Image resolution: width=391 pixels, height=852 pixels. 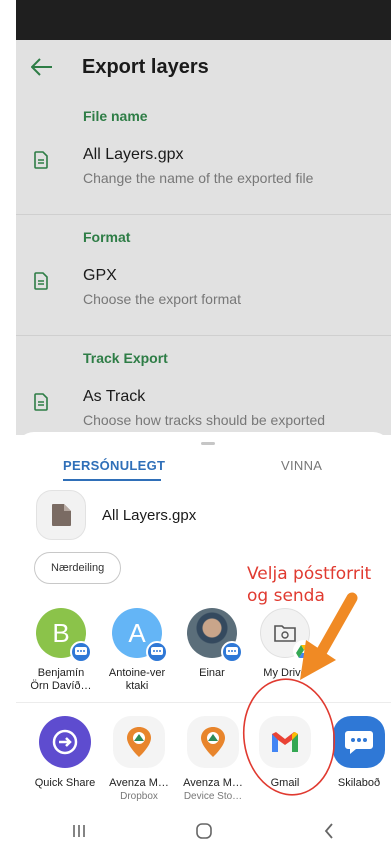 What do you see at coordinates (139, 796) in the screenshot?
I see `app-sublabel: Dropbox` at bounding box center [139, 796].